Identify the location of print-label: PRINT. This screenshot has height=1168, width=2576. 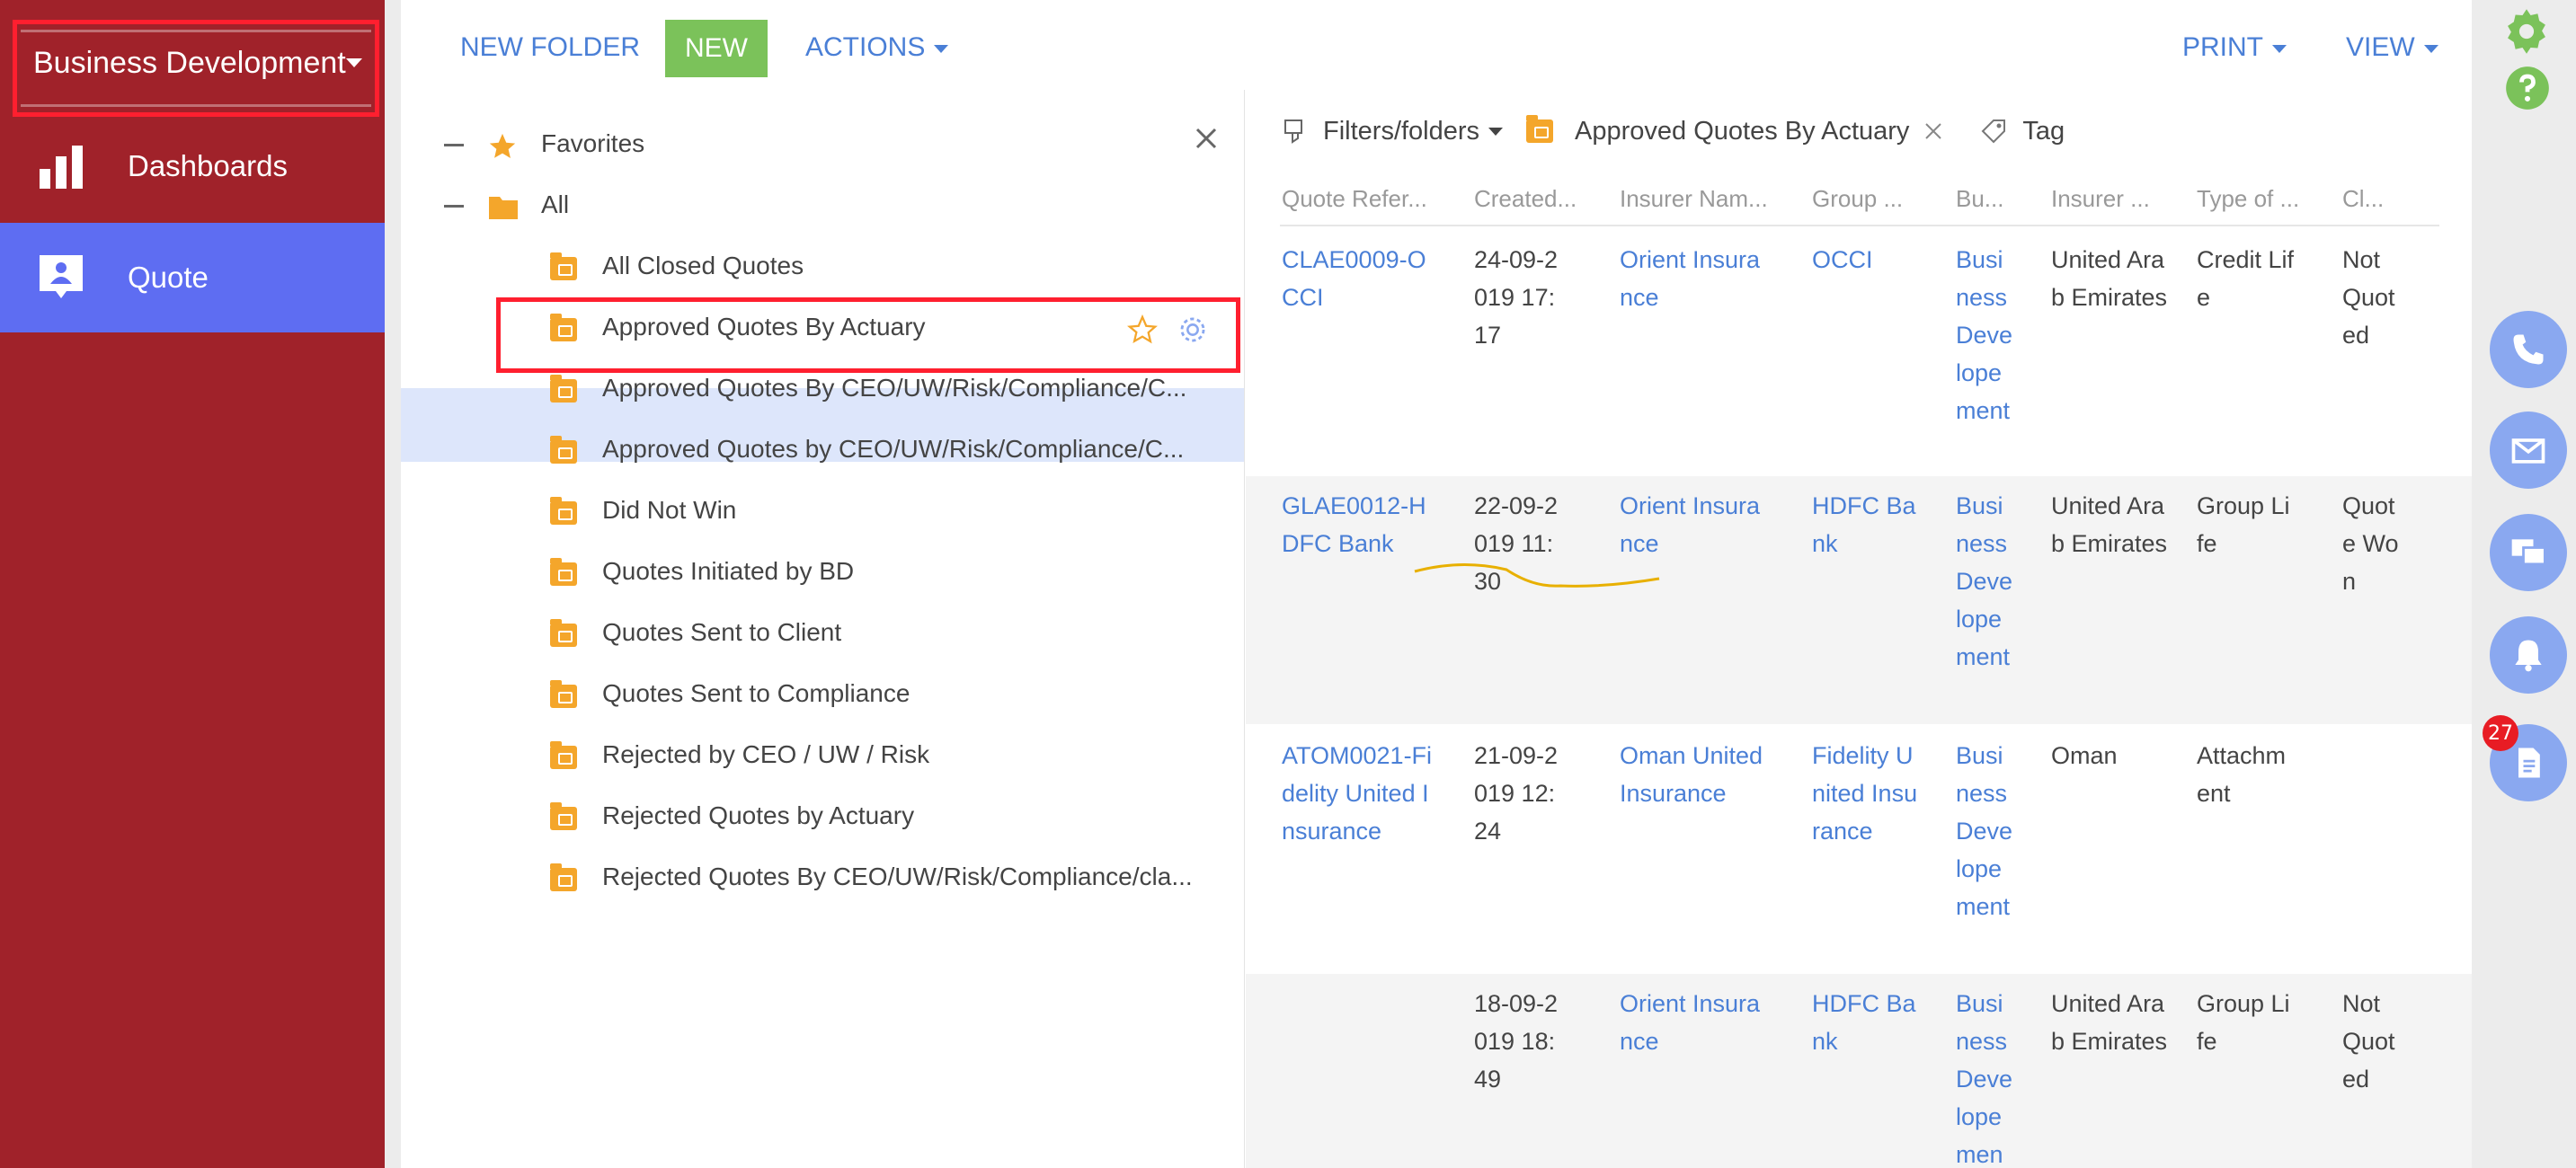
(2222, 47).